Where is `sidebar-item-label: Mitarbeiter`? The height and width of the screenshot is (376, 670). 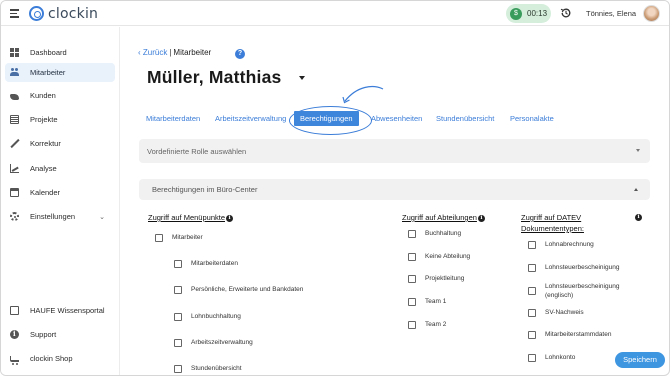
sidebar-item-label: Mitarbeiter is located at coordinates (48, 72).